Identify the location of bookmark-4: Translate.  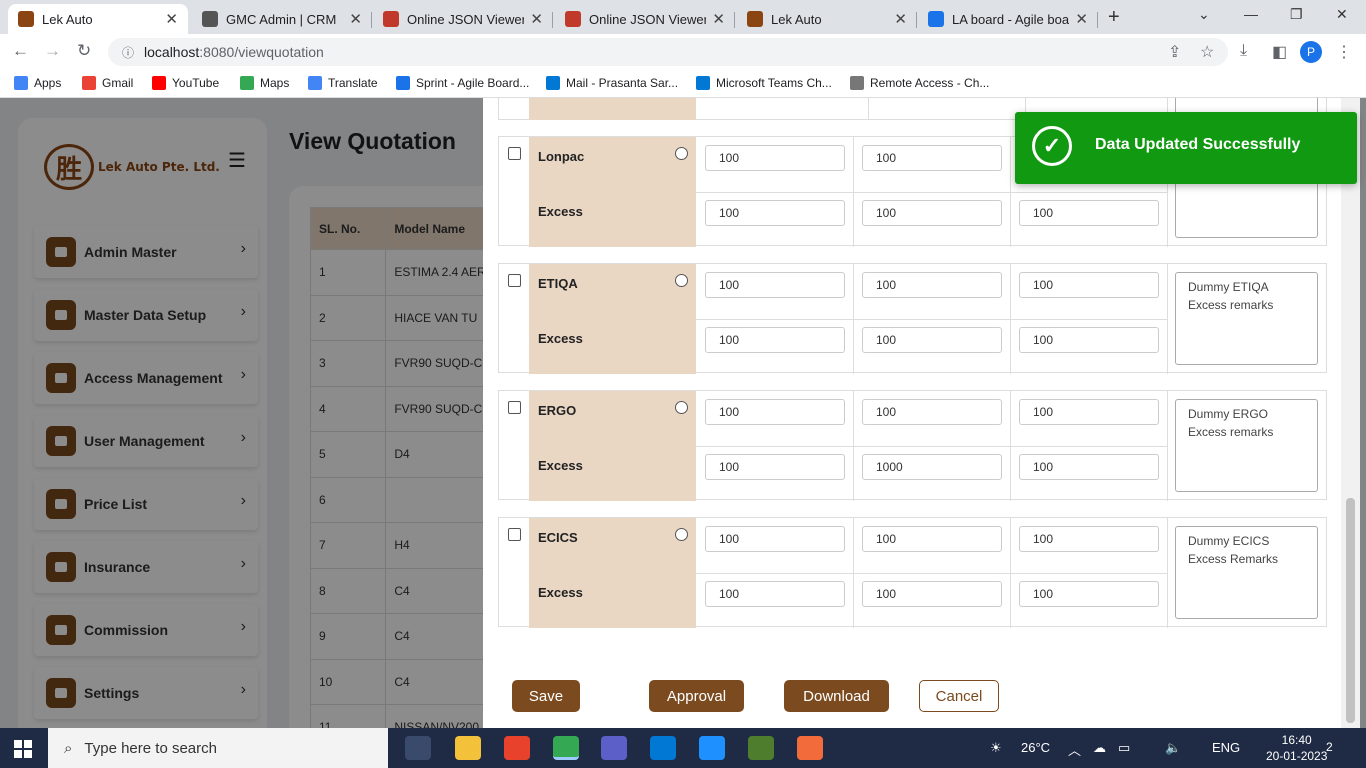
(343, 83).